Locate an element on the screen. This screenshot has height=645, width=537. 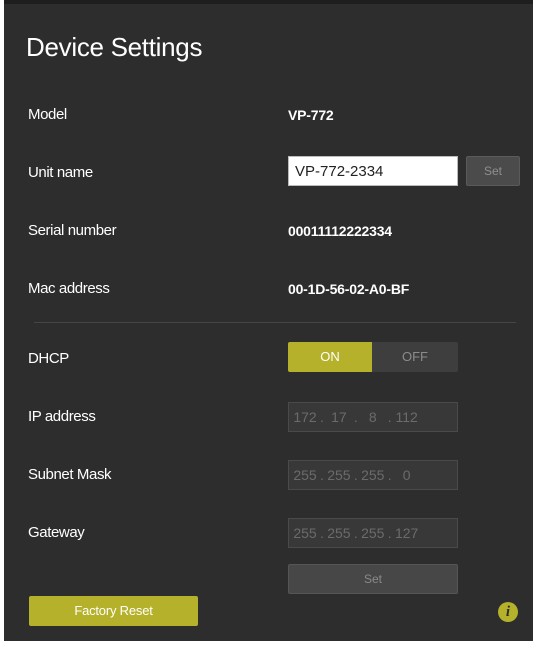
serial-number-label: Serial number is located at coordinates (72, 230).